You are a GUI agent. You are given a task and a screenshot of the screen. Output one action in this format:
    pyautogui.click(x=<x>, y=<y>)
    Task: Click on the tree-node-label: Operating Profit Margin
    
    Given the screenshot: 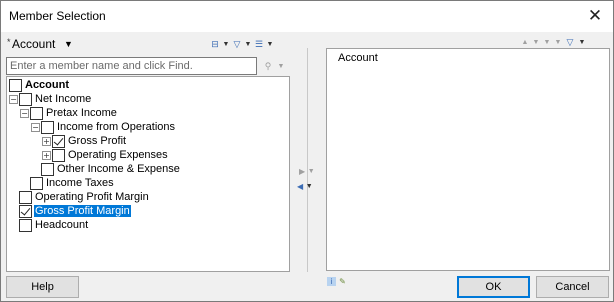 What is the action you would take?
    pyautogui.click(x=92, y=197)
    